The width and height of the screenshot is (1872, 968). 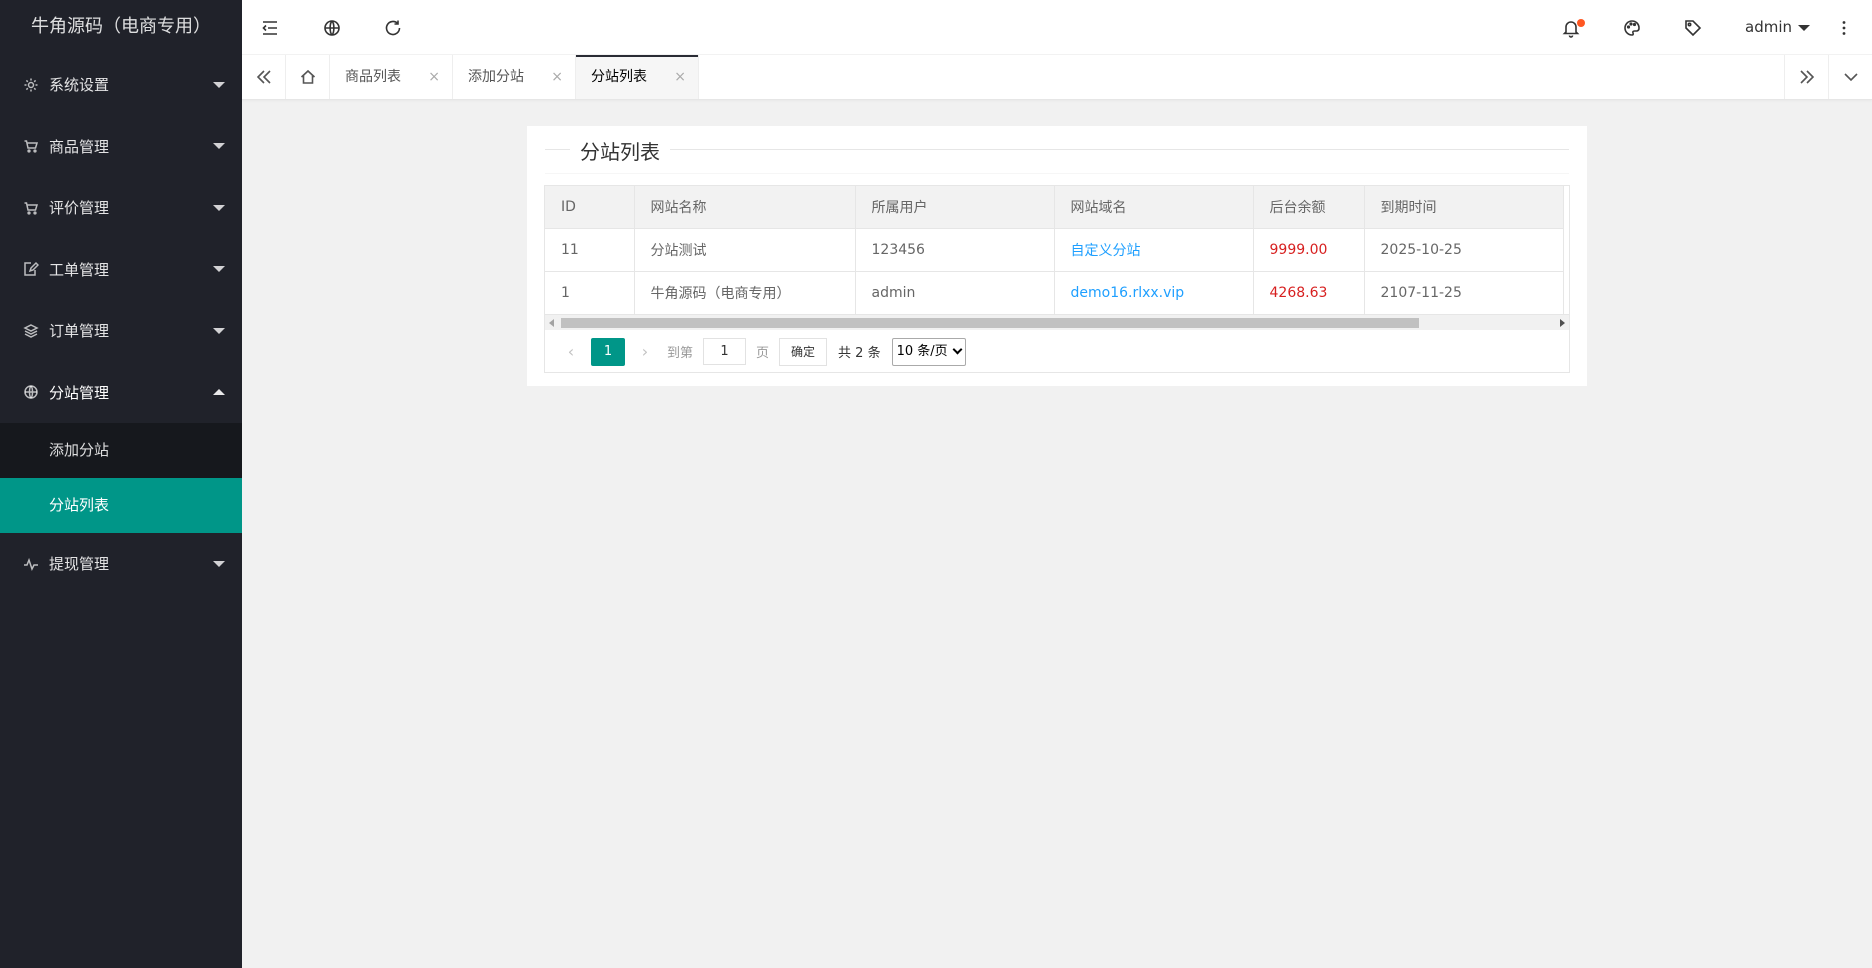 What do you see at coordinates (859, 353) in the screenshot?
I see `total-count: 共 2 条` at bounding box center [859, 353].